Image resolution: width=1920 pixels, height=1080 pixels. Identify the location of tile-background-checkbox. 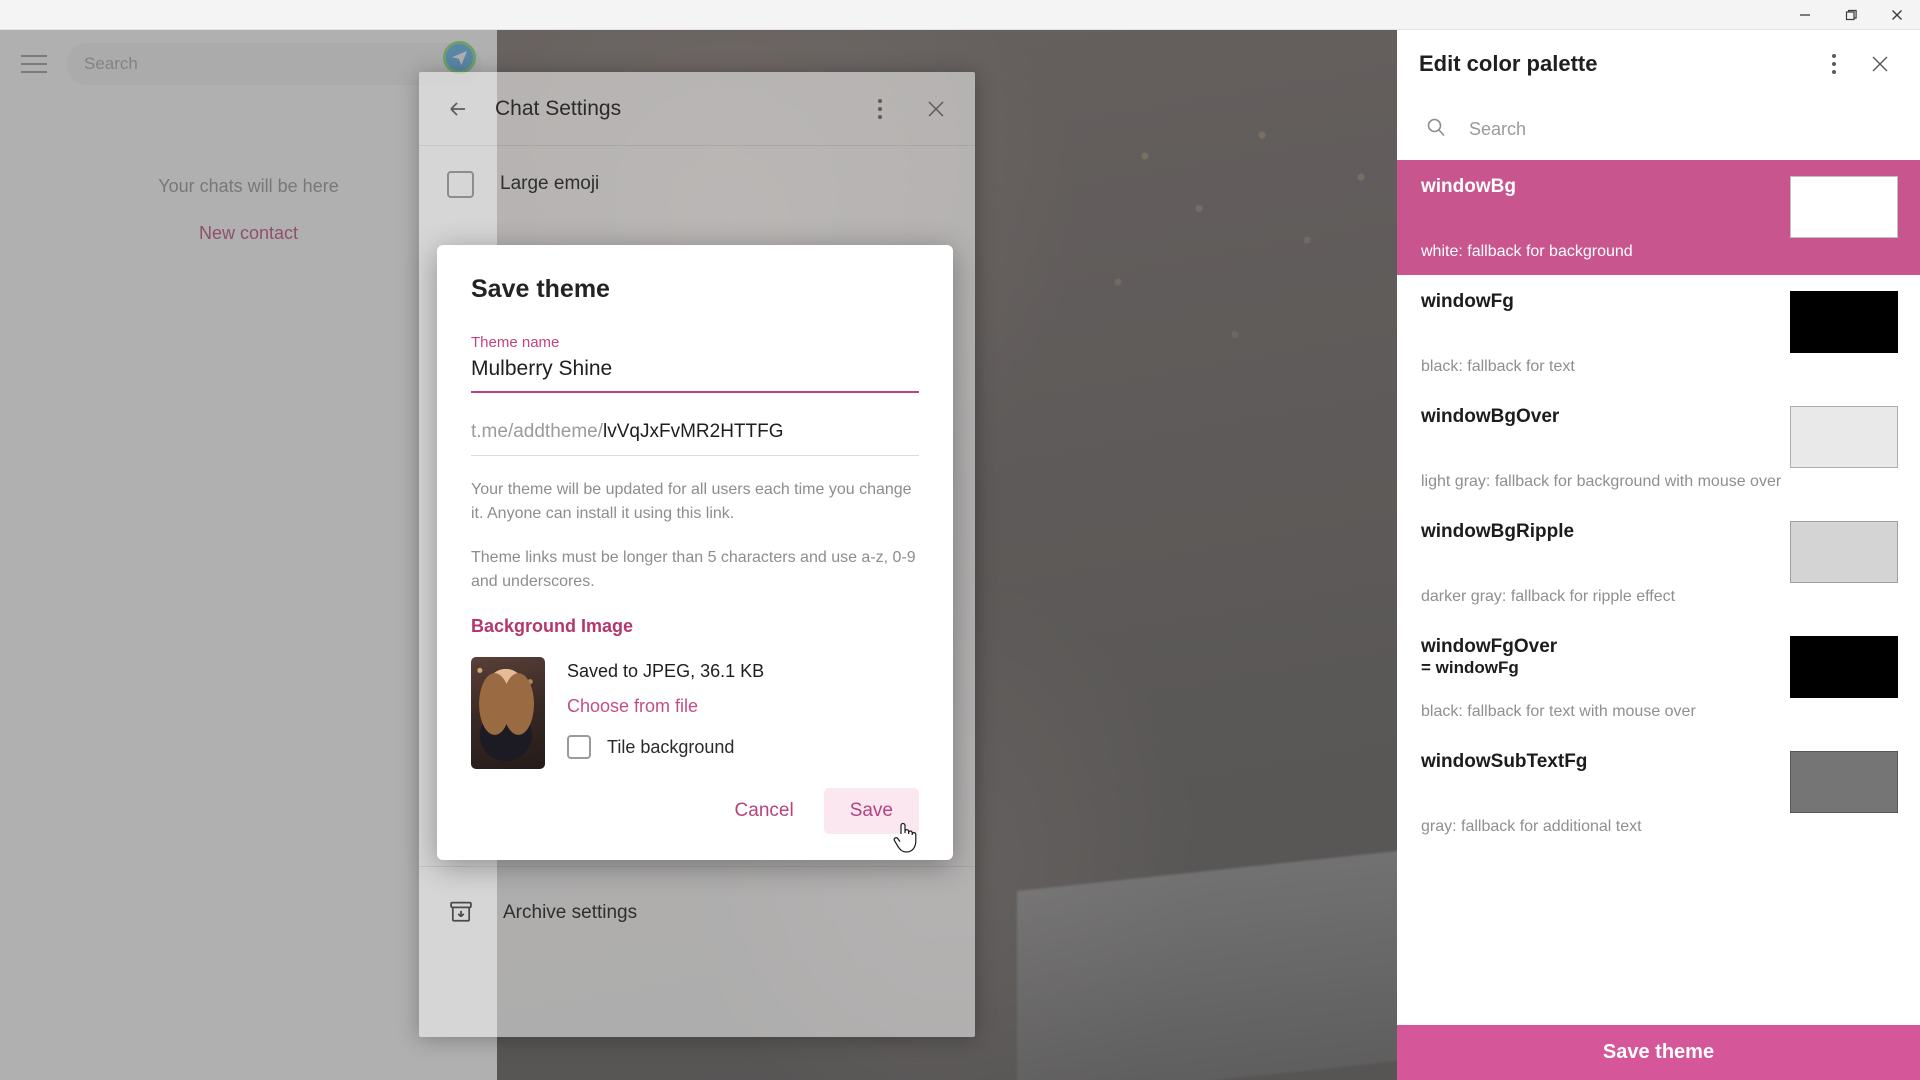
(579, 747).